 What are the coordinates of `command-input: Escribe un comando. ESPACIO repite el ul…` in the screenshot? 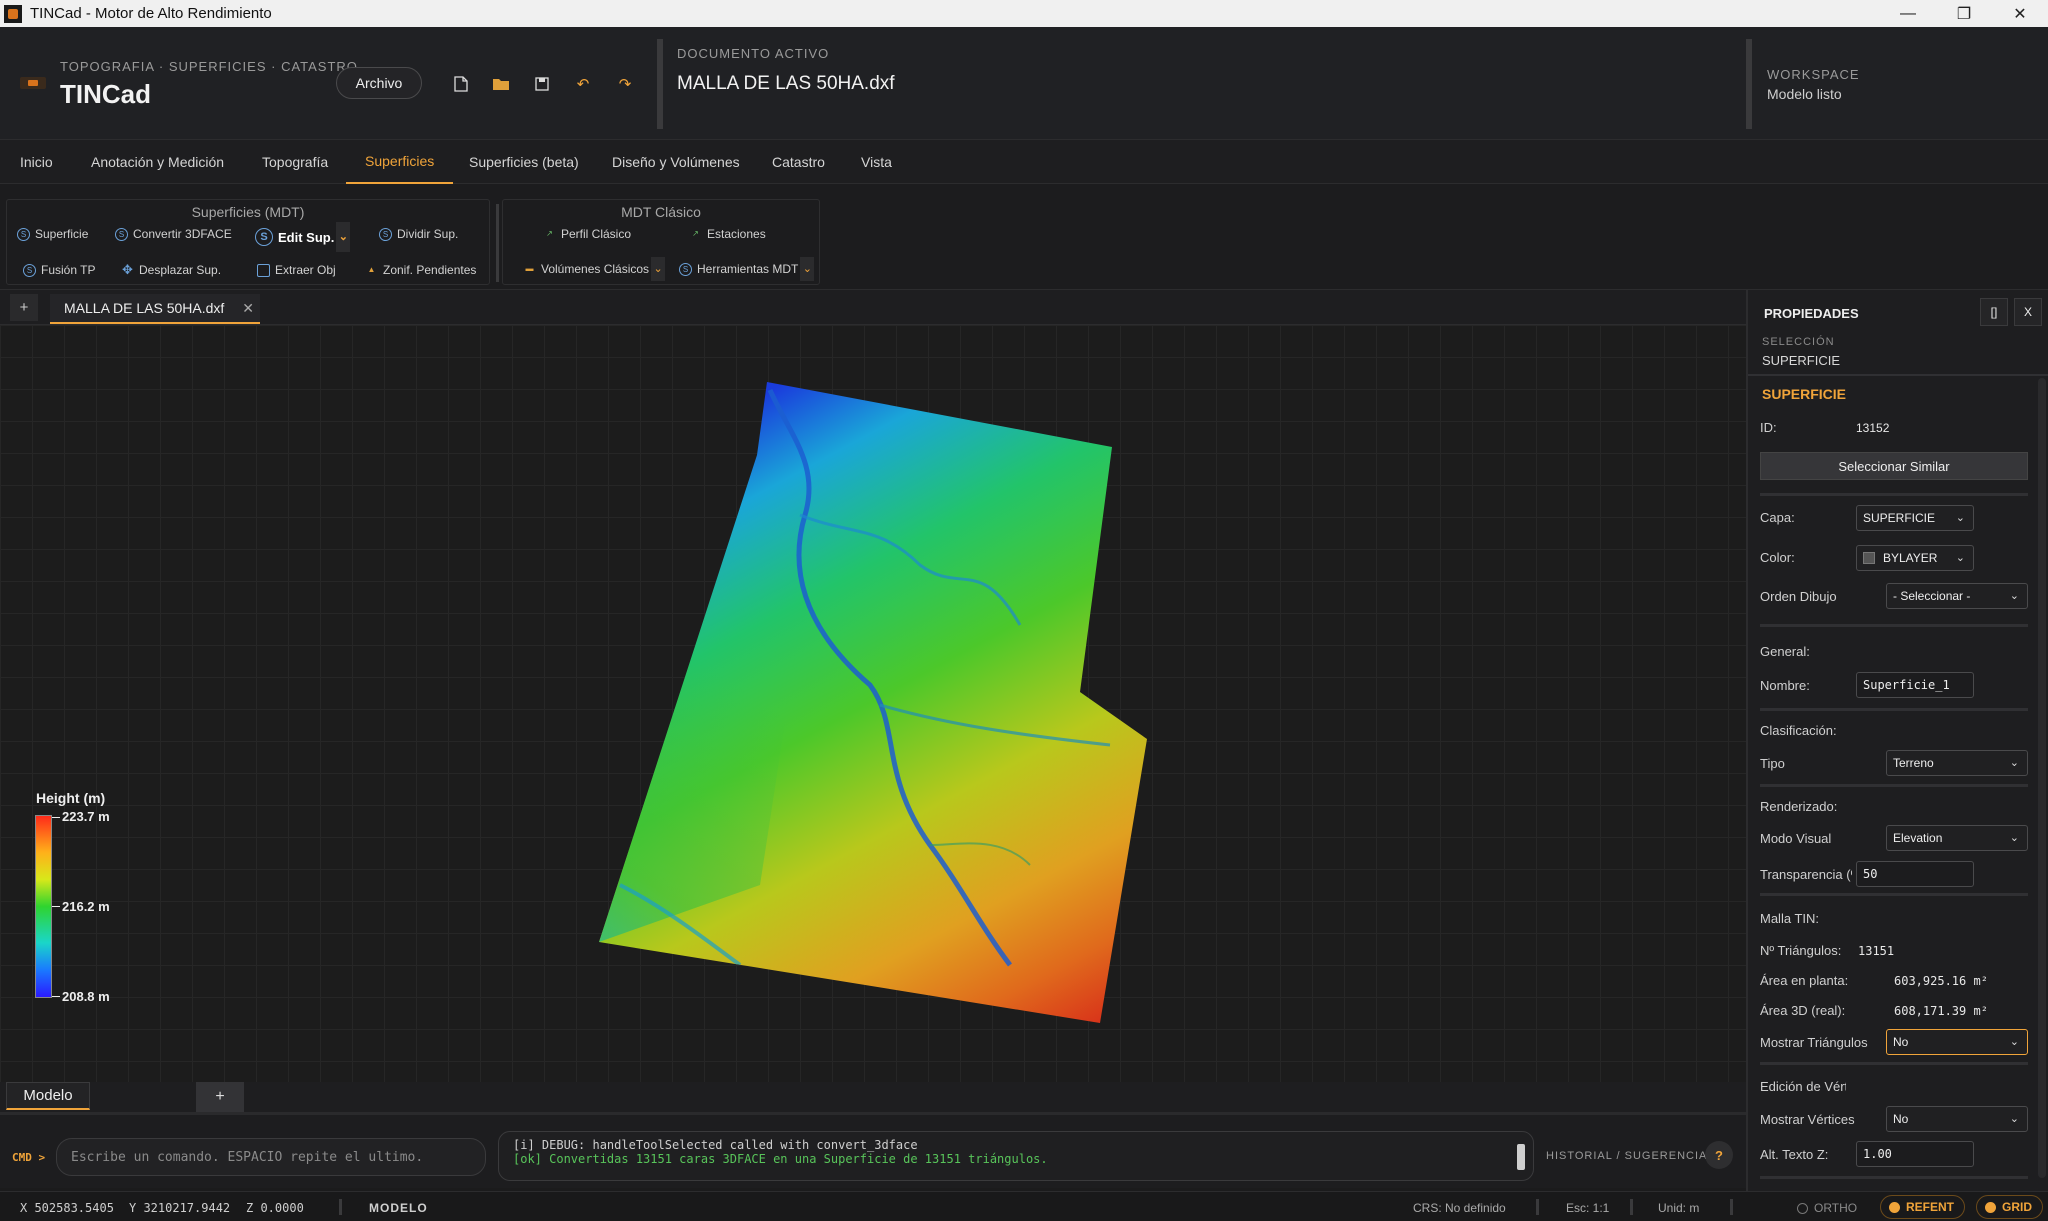 It's located at (271, 1157).